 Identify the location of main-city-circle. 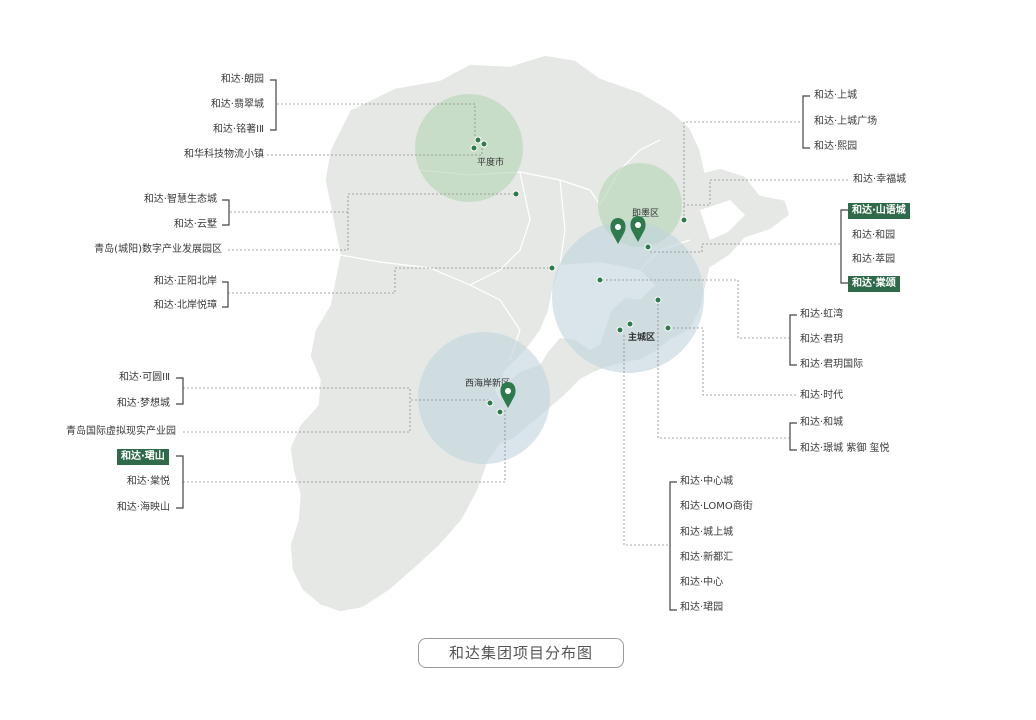
(628, 297).